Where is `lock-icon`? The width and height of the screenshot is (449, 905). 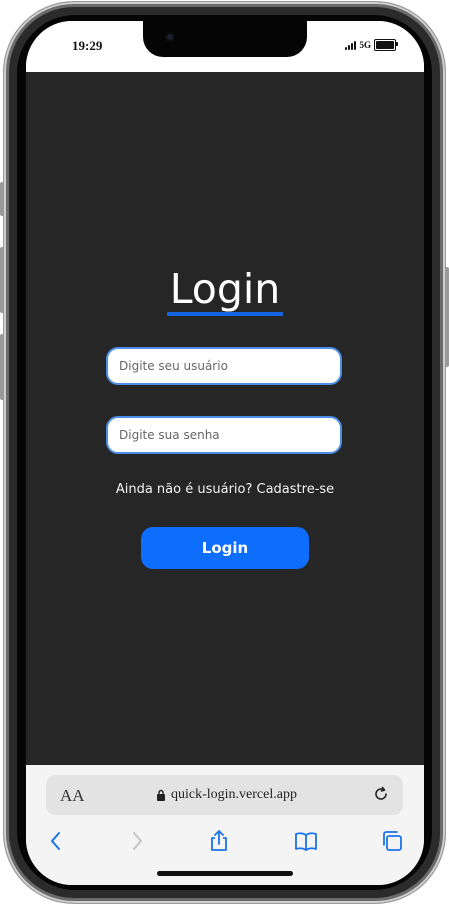
lock-icon is located at coordinates (161, 795).